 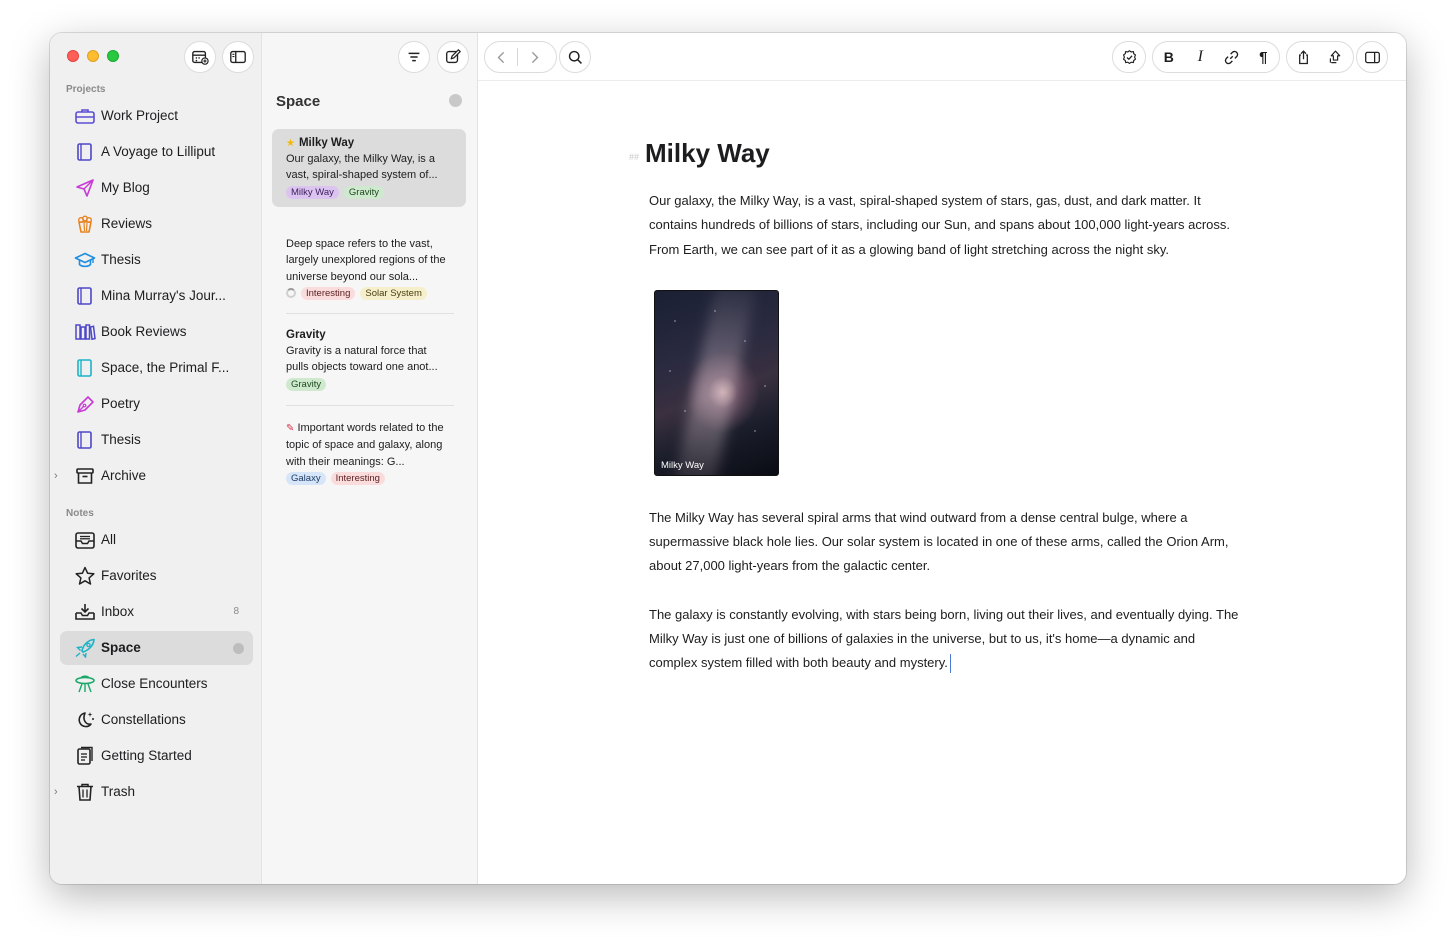 I want to click on bold-icon: B, so click(x=1168, y=57).